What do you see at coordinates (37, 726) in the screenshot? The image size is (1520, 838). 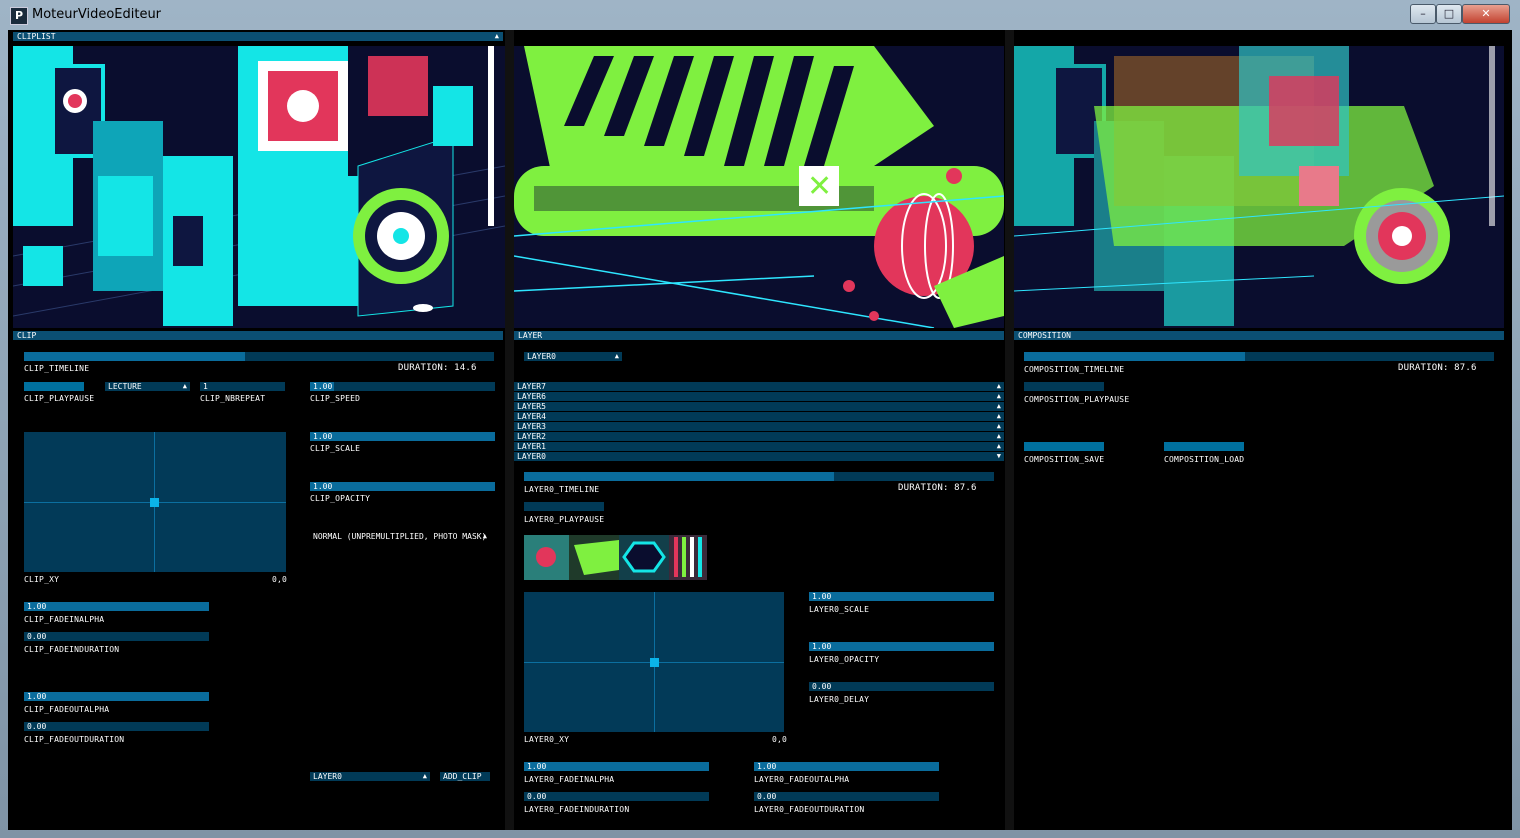 I see `clip-fadeoutduration-value: 0.00` at bounding box center [37, 726].